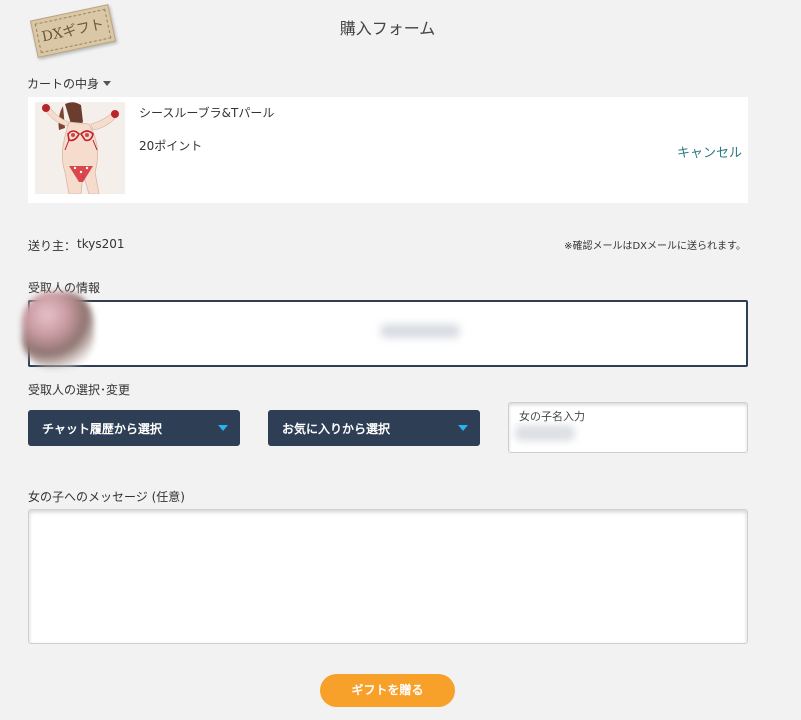 Image resolution: width=801 pixels, height=720 pixels. Describe the element at coordinates (628, 427) in the screenshot. I see `girl-name-input: 女の子名入力` at that location.